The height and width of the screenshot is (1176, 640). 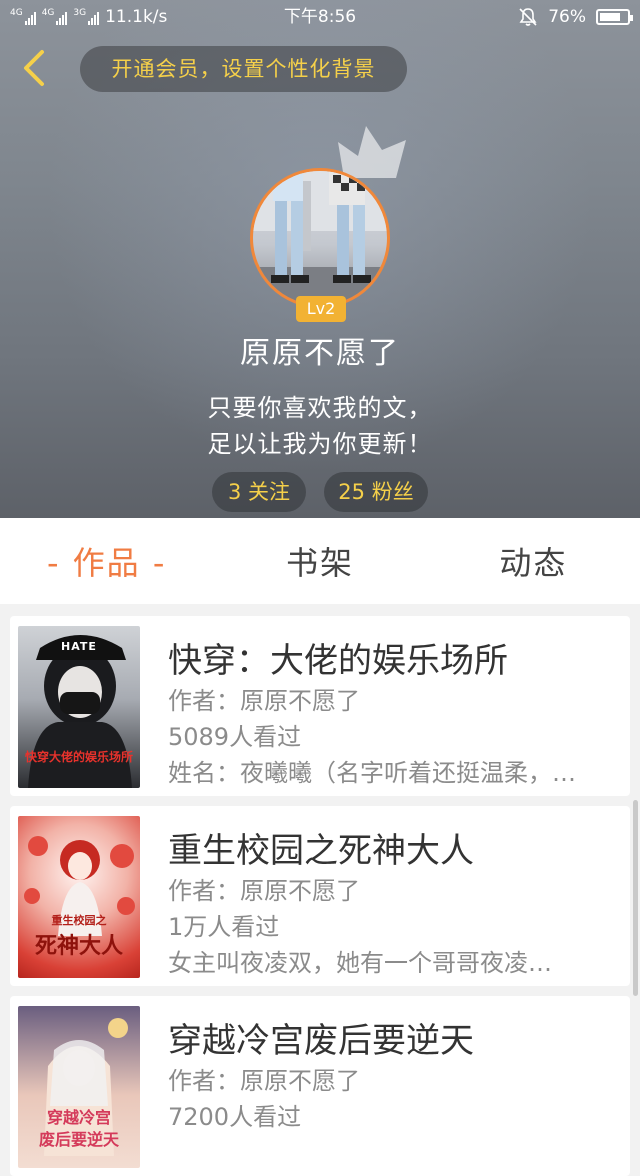 I want to click on bio: 只要你喜欢我的文， 足以让我为你更新！, so click(x=320, y=426).